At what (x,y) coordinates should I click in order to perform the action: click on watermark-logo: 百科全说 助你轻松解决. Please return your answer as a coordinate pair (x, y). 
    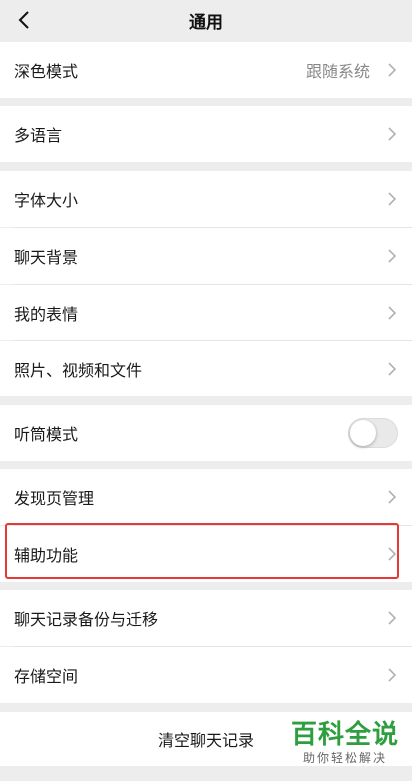
    Looking at the image, I should click on (345, 746).